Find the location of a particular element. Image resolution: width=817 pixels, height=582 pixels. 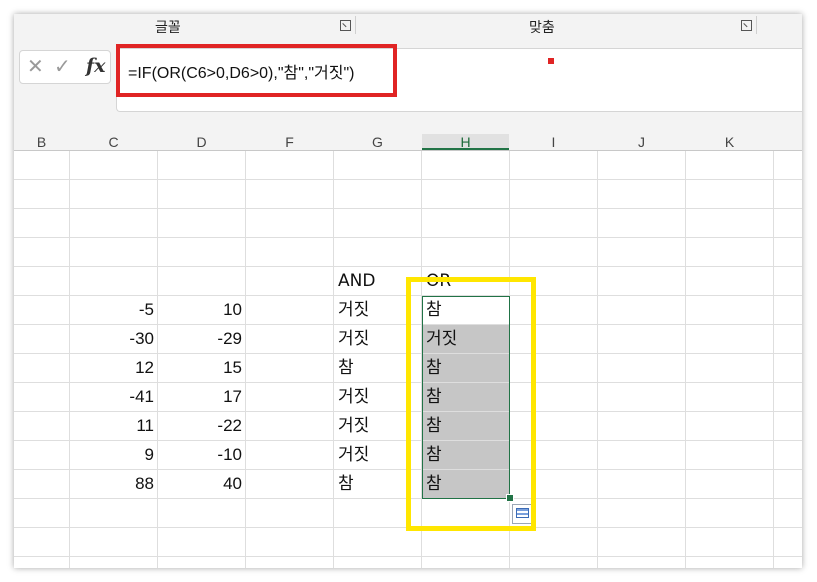

column-header-j: J is located at coordinates (641, 142).